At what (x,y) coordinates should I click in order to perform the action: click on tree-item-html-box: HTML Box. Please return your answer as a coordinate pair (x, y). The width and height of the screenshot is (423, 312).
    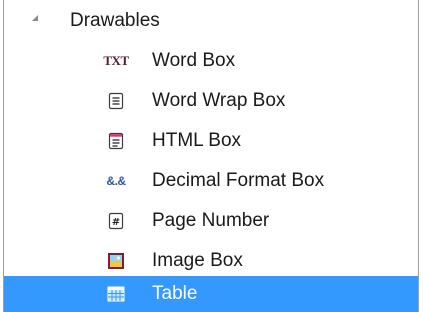
    Looking at the image, I should click on (211, 141).